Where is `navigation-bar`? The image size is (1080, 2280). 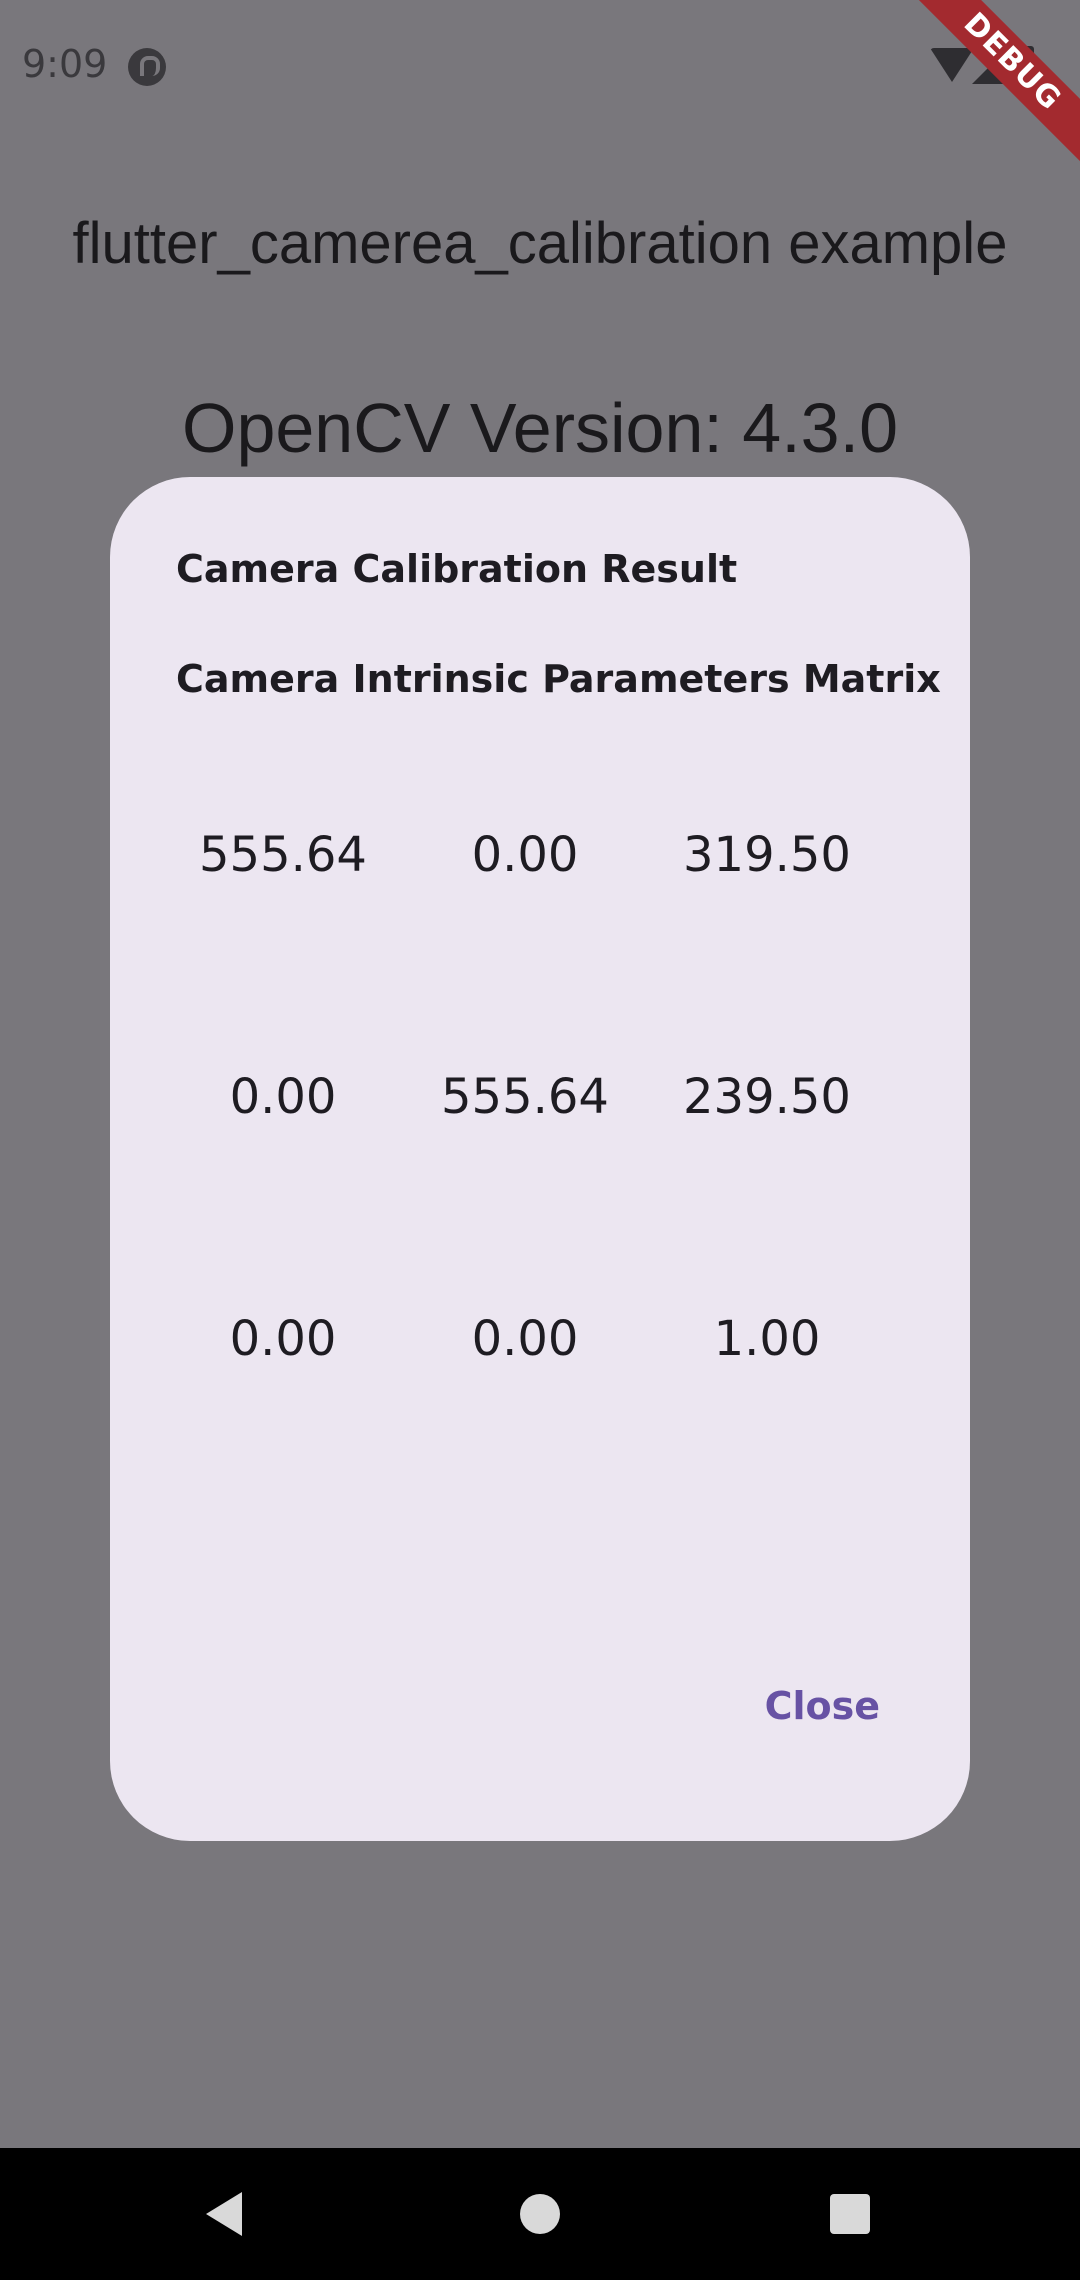 navigation-bar is located at coordinates (540, 2214).